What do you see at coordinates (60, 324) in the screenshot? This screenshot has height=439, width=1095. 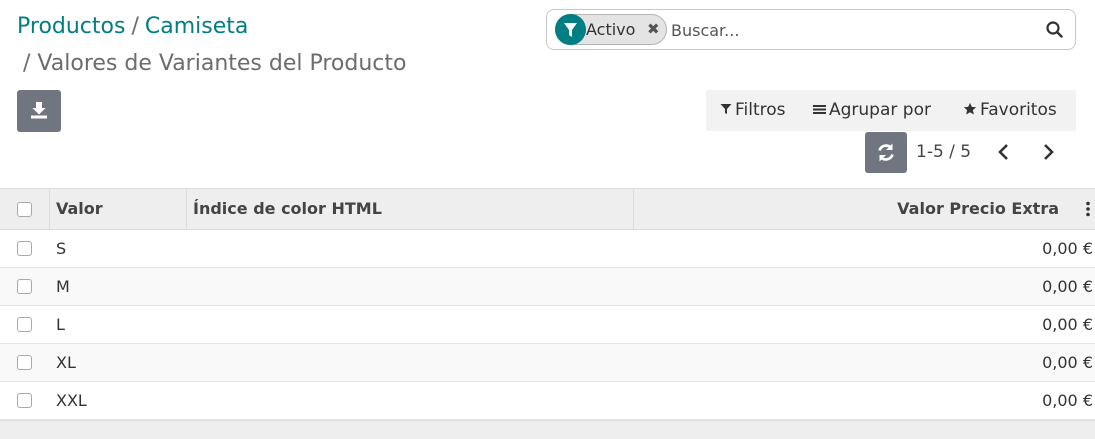 I see `cell-valor: L` at bounding box center [60, 324].